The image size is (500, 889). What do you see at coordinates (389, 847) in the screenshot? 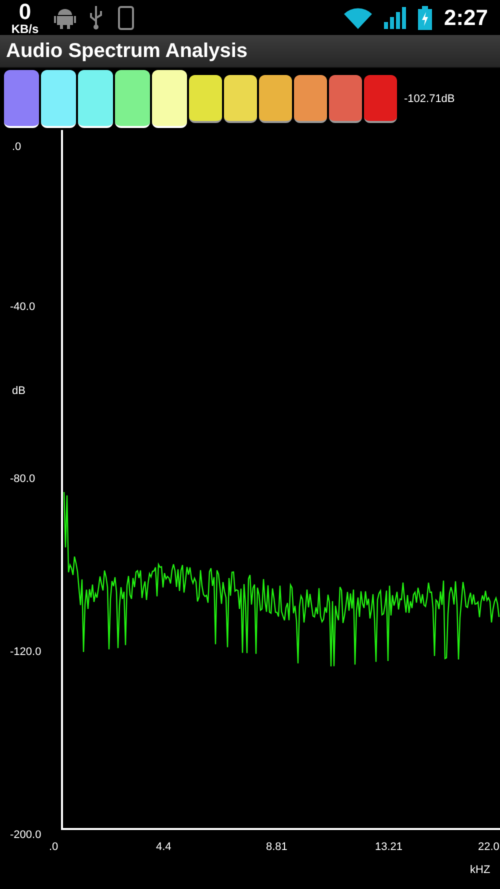
I see `x-axis-label: 13.21` at bounding box center [389, 847].